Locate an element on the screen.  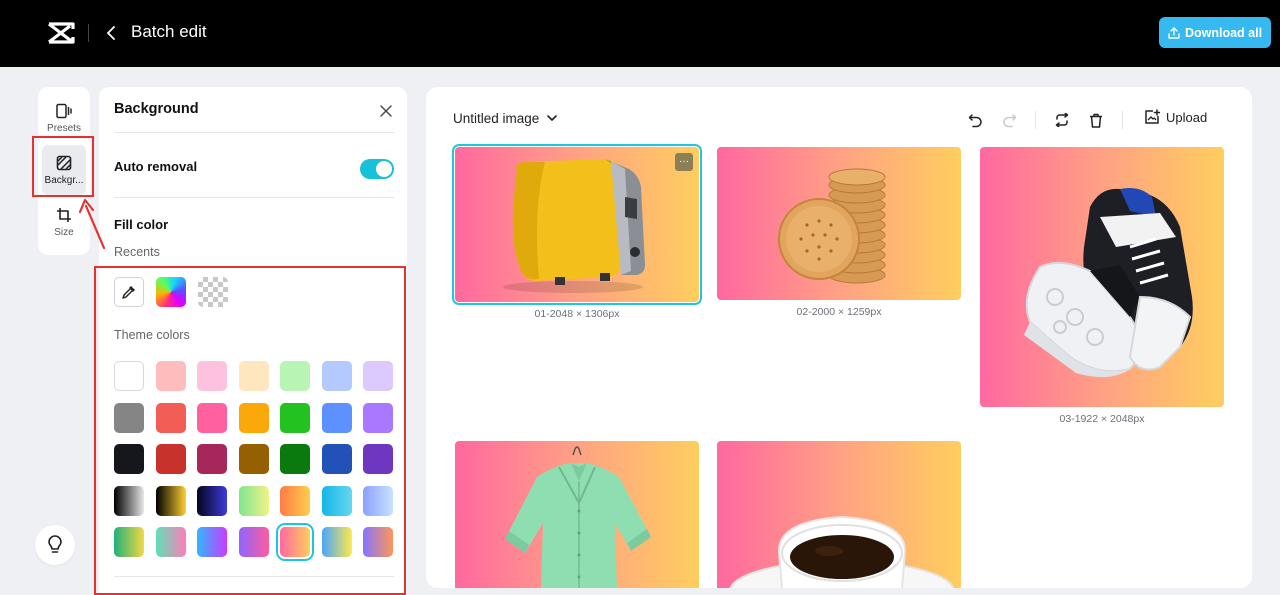
capcut-logo-icon is located at coordinates (61, 33).